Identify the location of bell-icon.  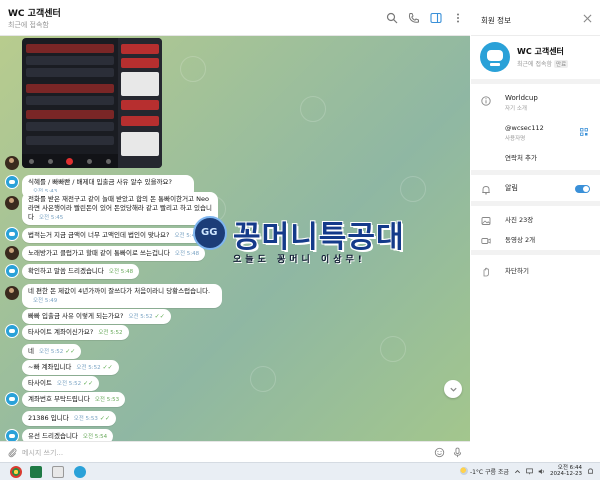
(486, 190).